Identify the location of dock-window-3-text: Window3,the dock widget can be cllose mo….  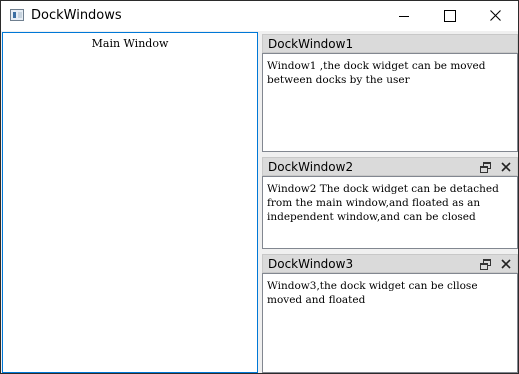
(372, 293).